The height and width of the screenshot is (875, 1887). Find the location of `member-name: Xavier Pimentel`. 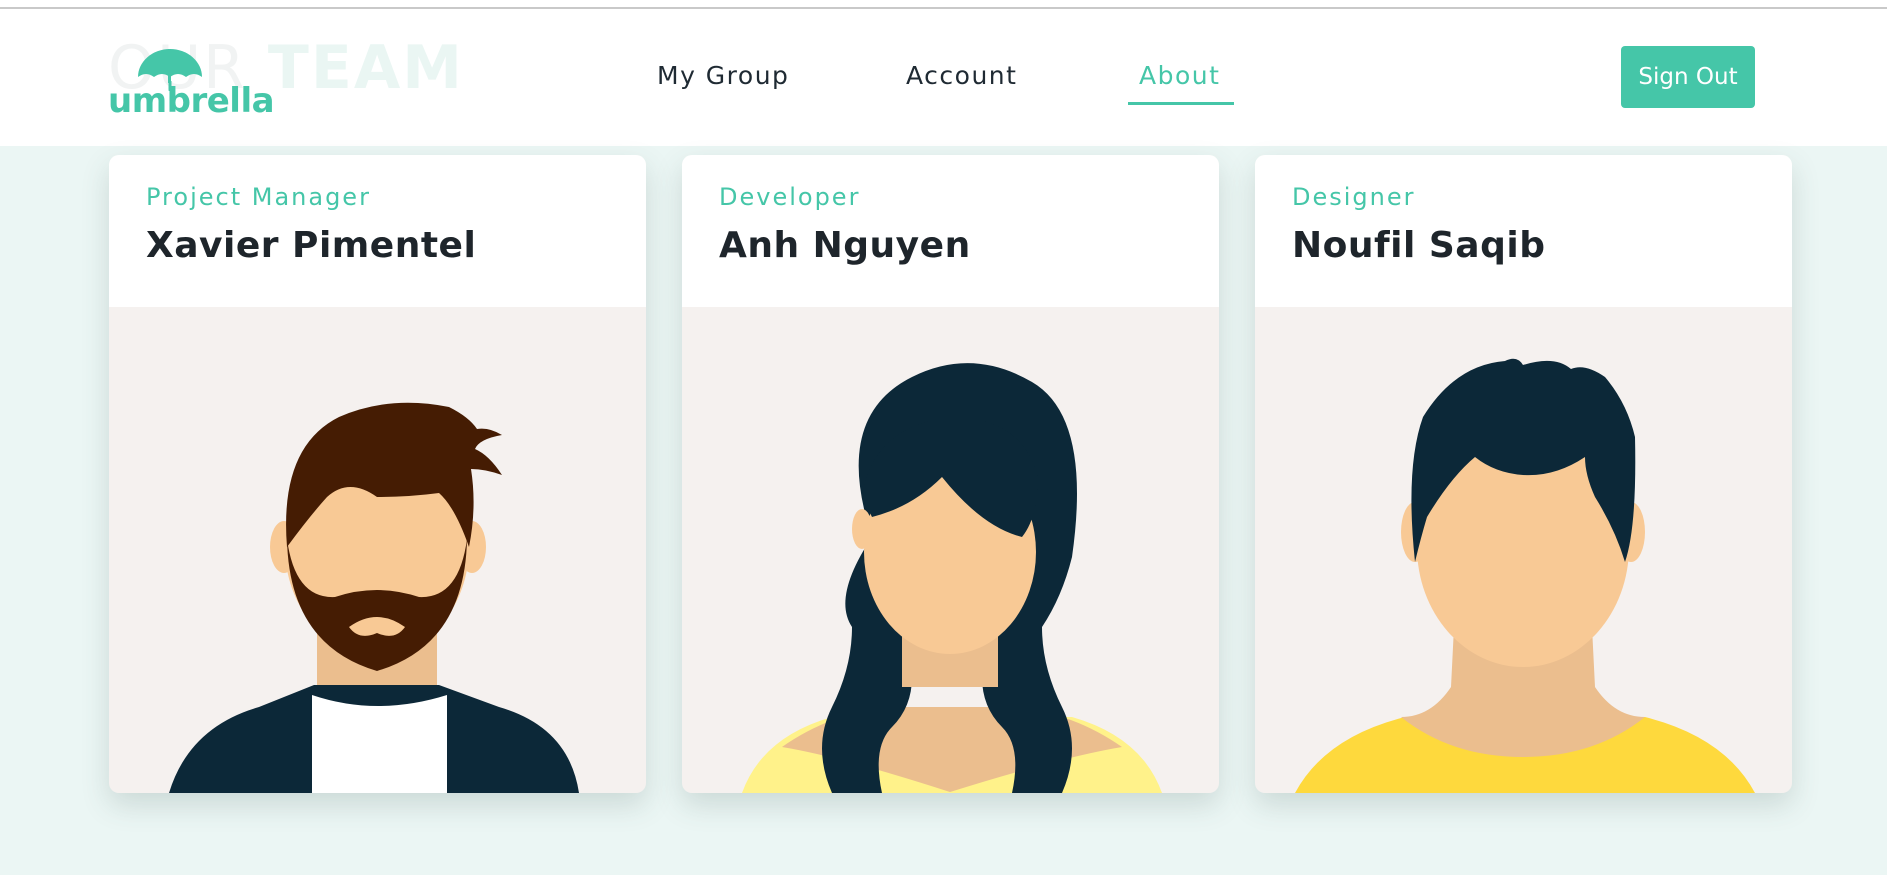

member-name: Xavier Pimentel is located at coordinates (311, 245).